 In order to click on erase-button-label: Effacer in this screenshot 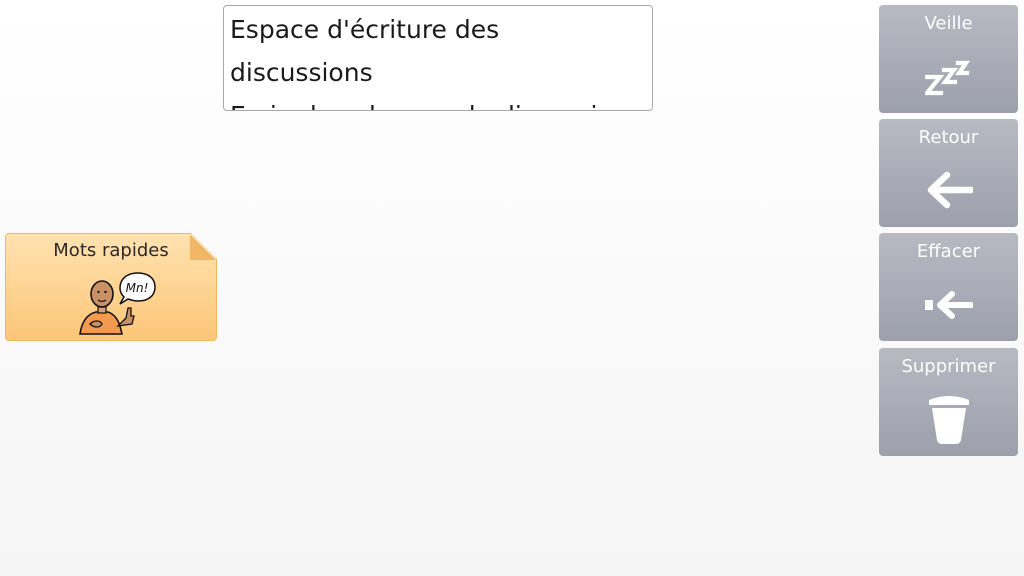, I will do `click(948, 251)`.